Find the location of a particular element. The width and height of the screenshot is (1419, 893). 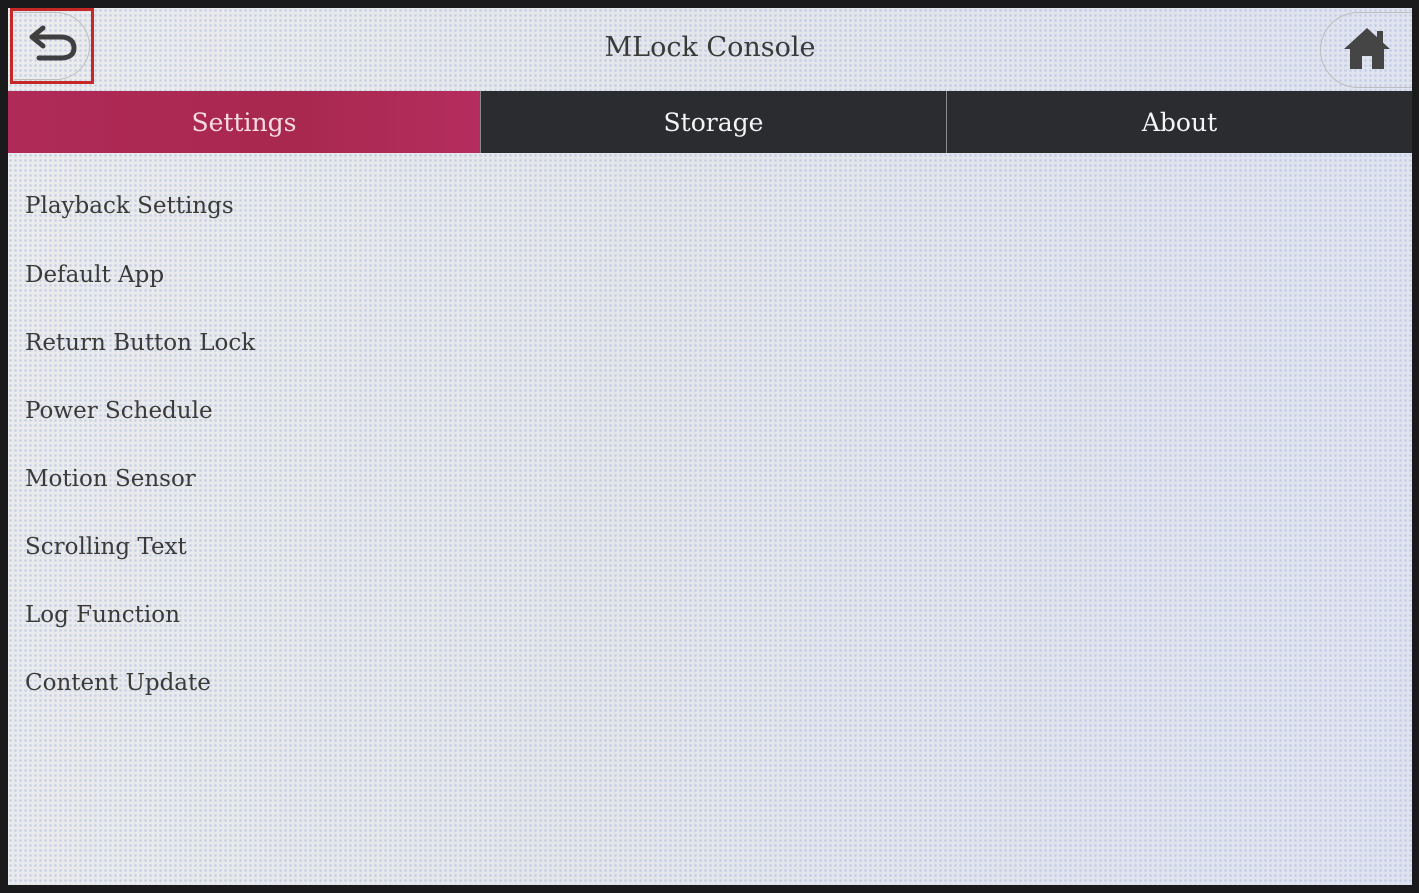

home-icon is located at coordinates (1367, 50).